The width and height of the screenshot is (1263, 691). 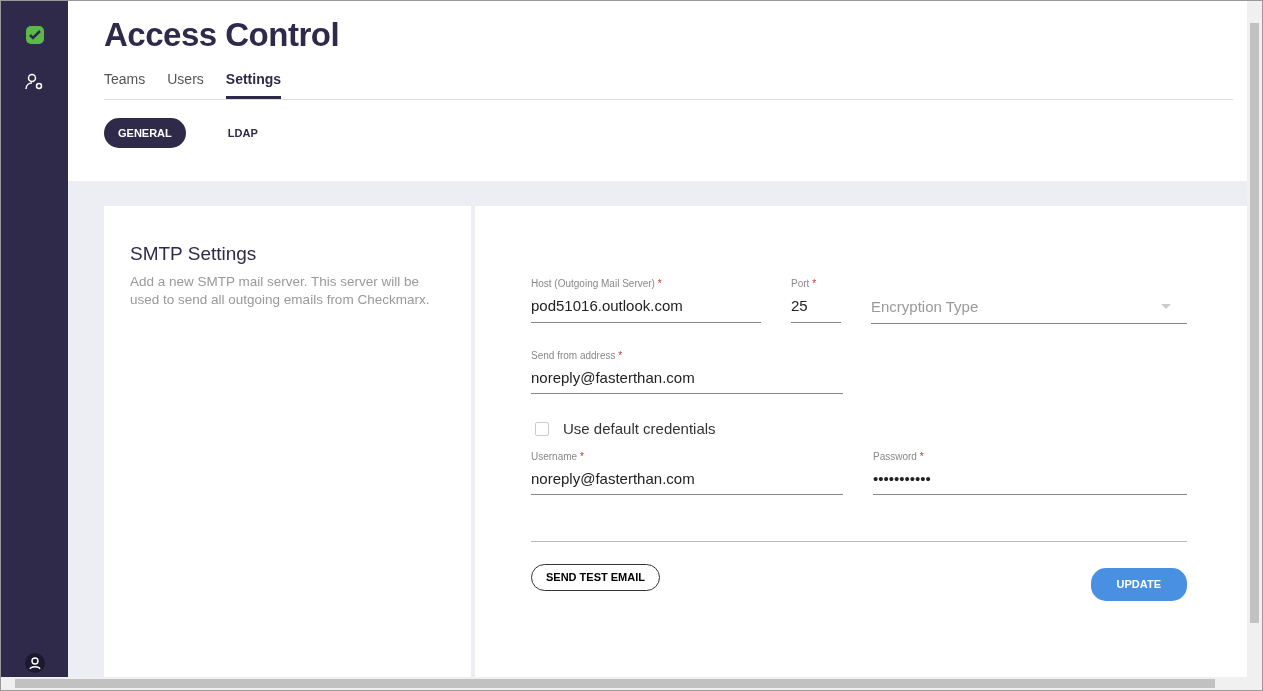 I want to click on subtab: LDAP, so click(x=242, y=133).